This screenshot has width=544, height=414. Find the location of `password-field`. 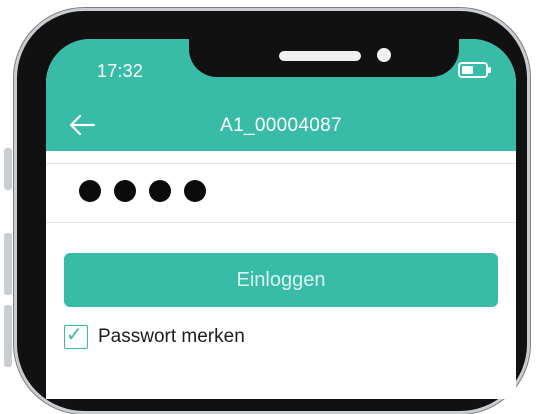

password-field is located at coordinates (281, 193).